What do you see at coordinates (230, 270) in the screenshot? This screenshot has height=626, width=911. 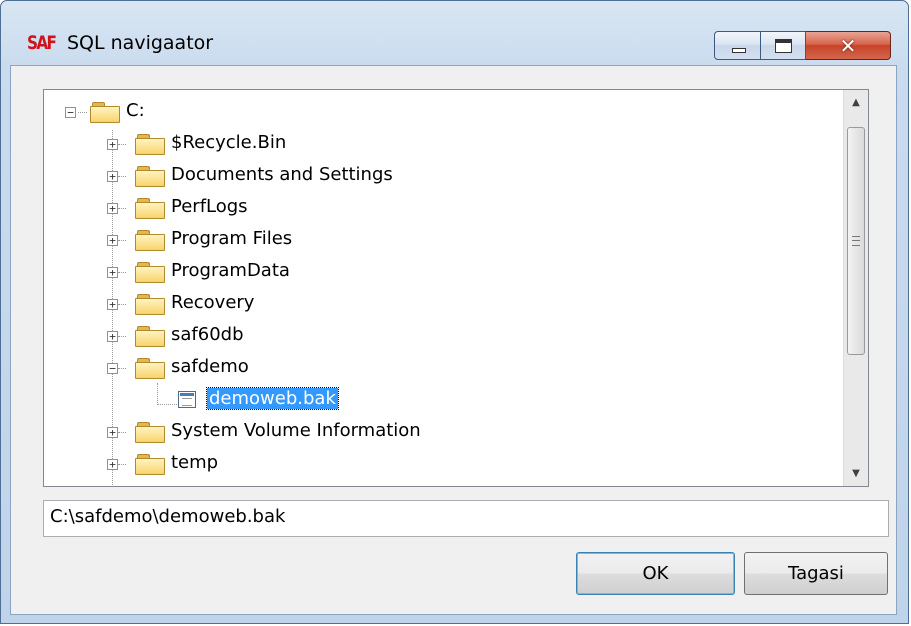 I see `tree-item-label: ProgramData` at bounding box center [230, 270].